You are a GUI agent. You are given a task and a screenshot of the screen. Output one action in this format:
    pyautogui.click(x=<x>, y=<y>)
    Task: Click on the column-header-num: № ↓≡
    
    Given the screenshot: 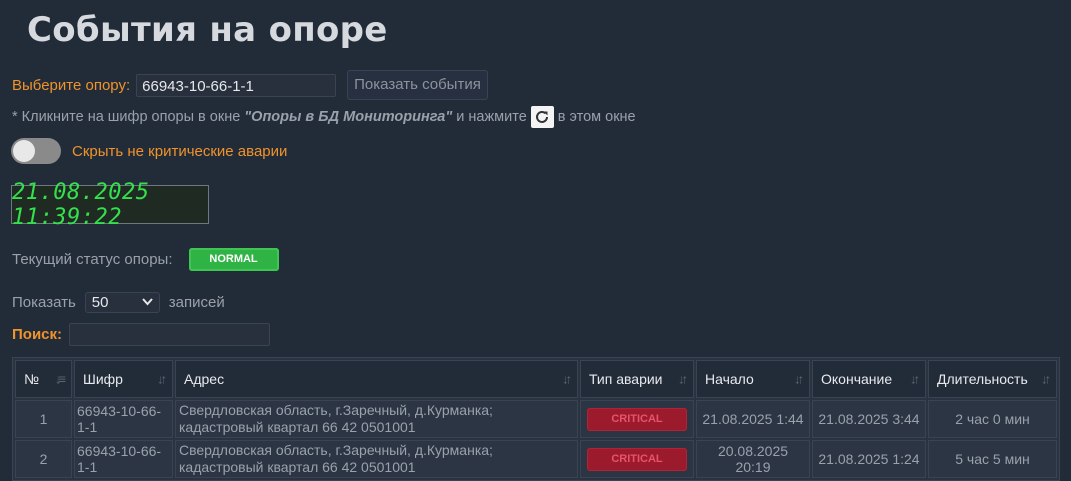 What is the action you would take?
    pyautogui.click(x=43, y=379)
    